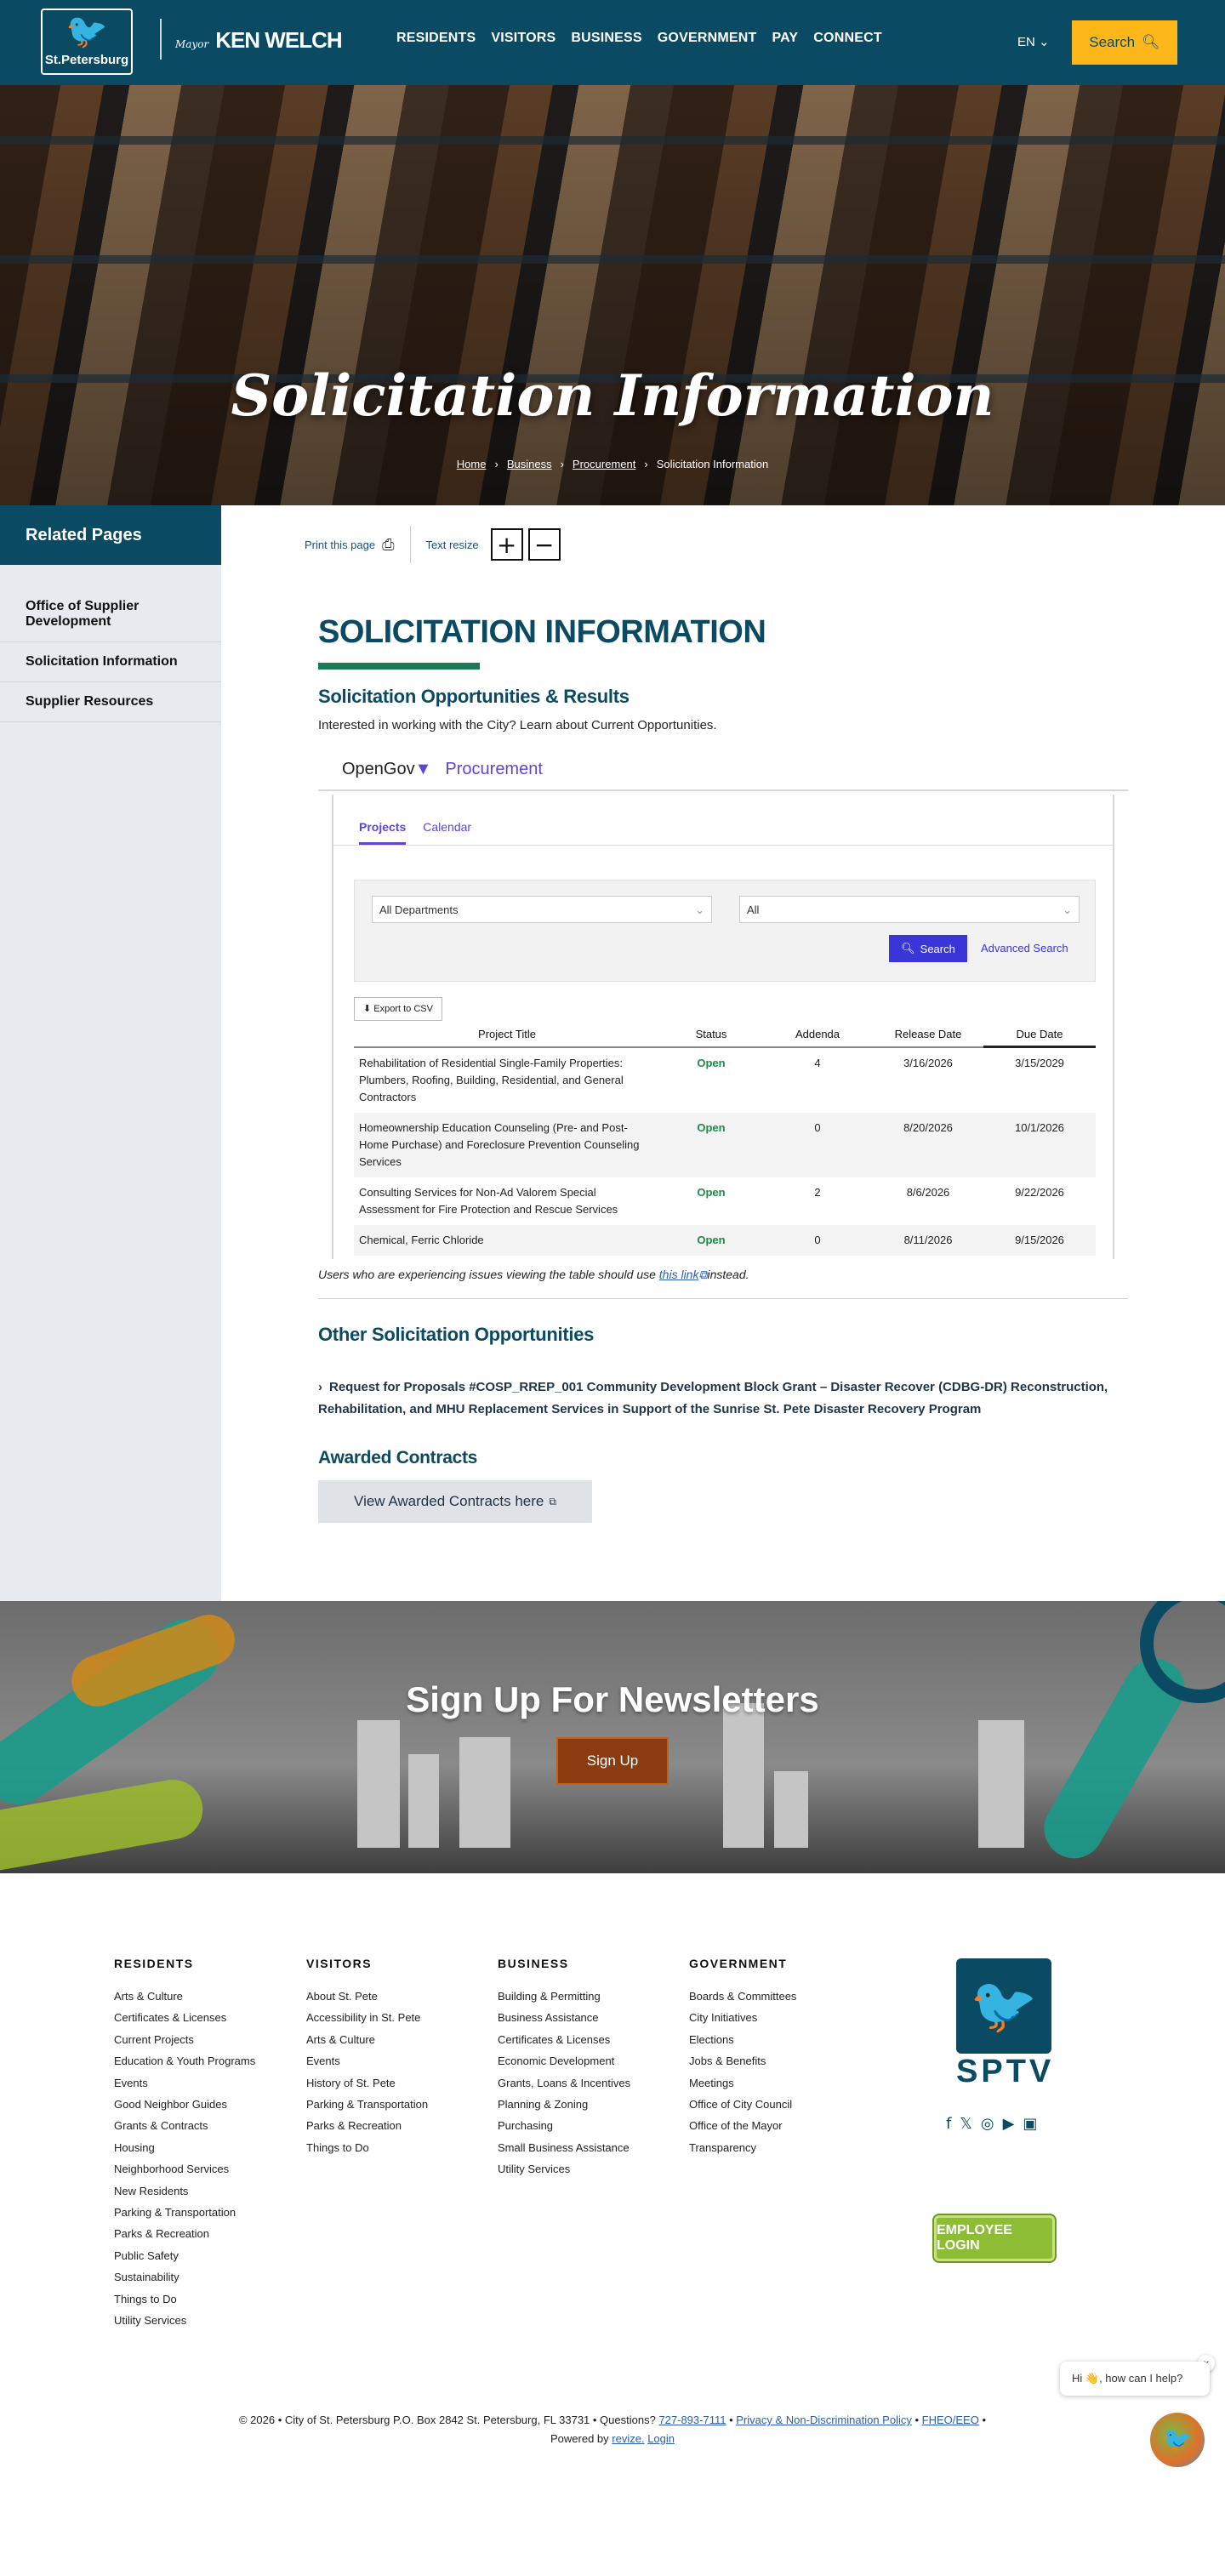 This screenshot has height=2576, width=1225. What do you see at coordinates (184, 2277) in the screenshot?
I see `footer-link: Sustainability` at bounding box center [184, 2277].